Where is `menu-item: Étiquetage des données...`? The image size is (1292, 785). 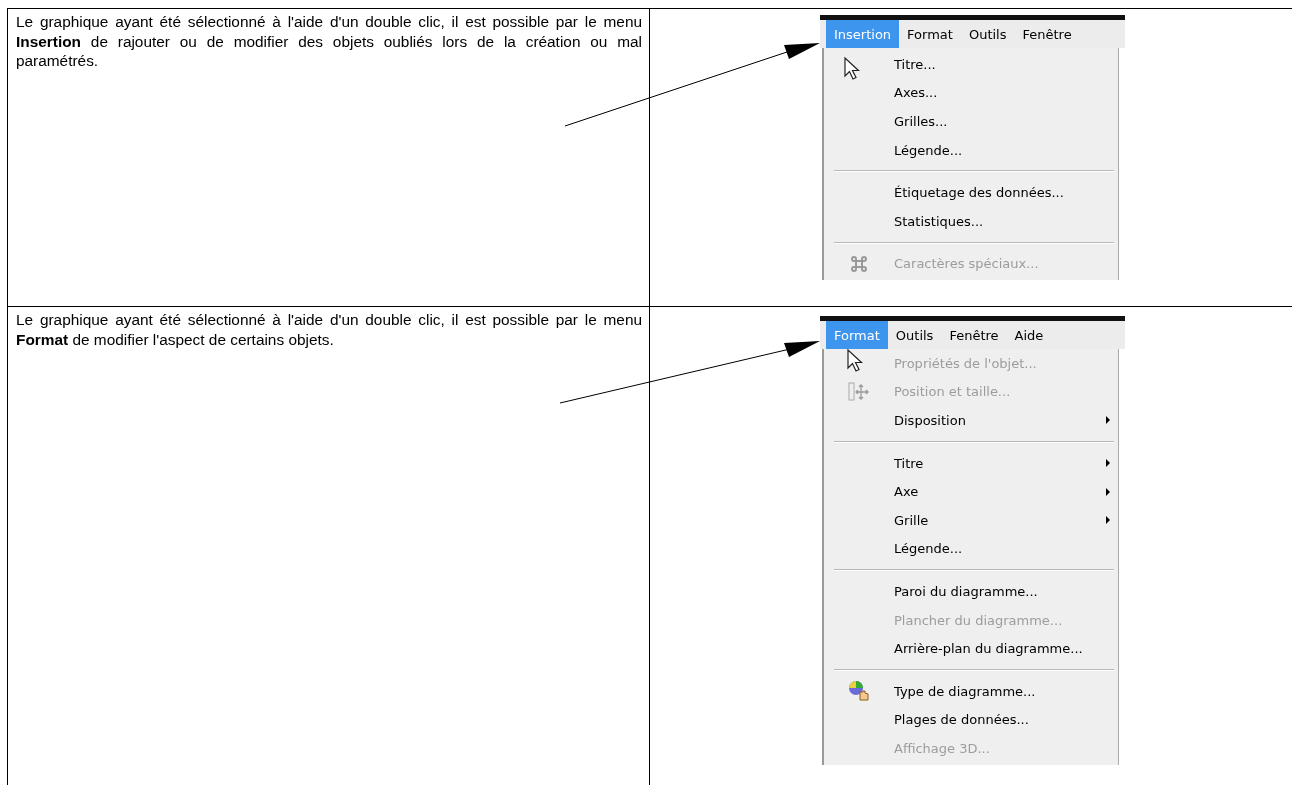
menu-item: Étiquetage des données... is located at coordinates (971, 192).